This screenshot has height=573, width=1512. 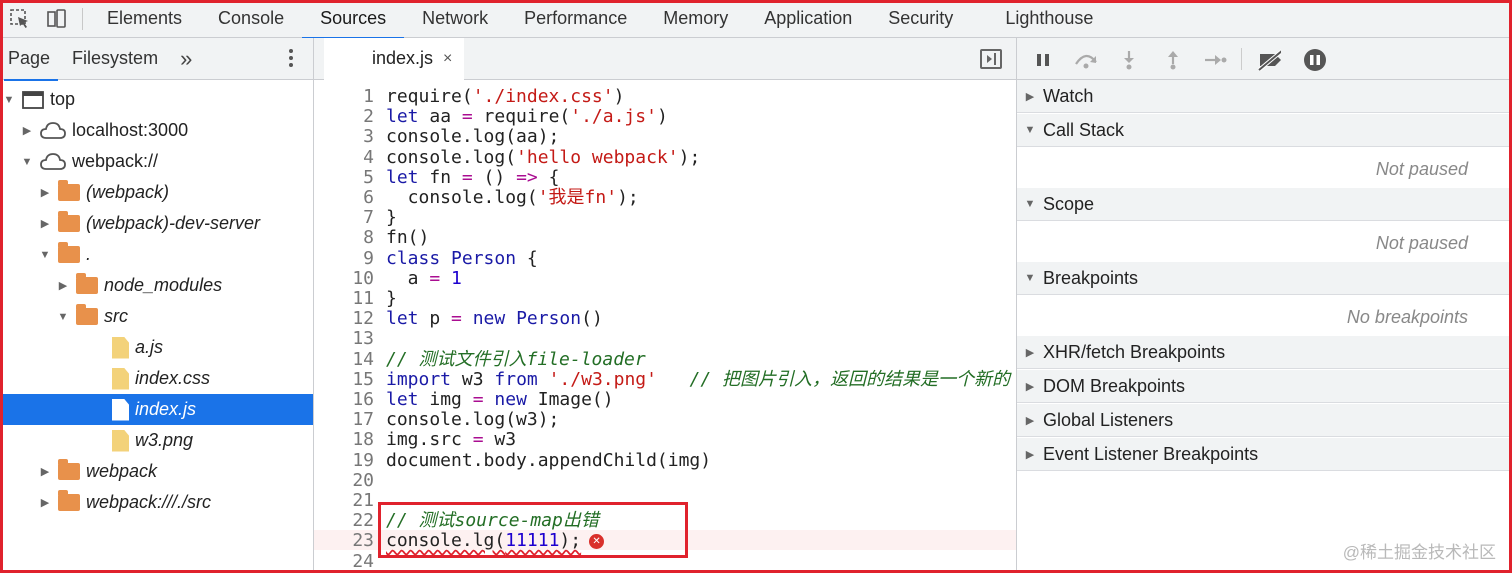 I want to click on tree-file-row: a.js, so click(x=156, y=347).